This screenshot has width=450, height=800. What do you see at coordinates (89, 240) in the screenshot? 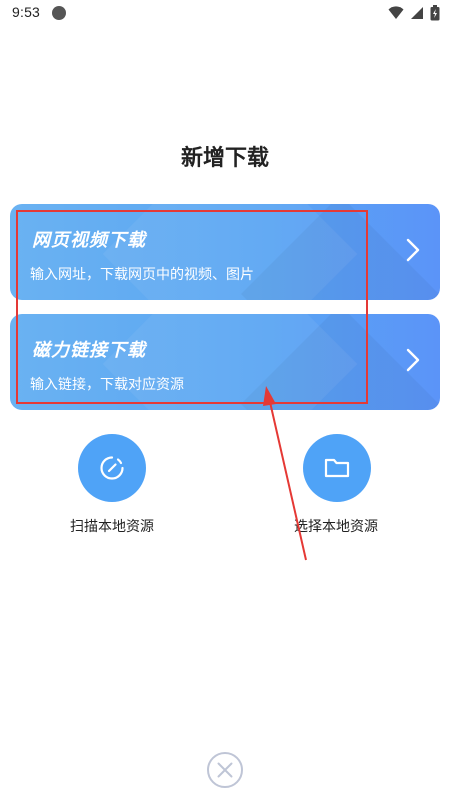
I see `card-title: 网页视频下载` at bounding box center [89, 240].